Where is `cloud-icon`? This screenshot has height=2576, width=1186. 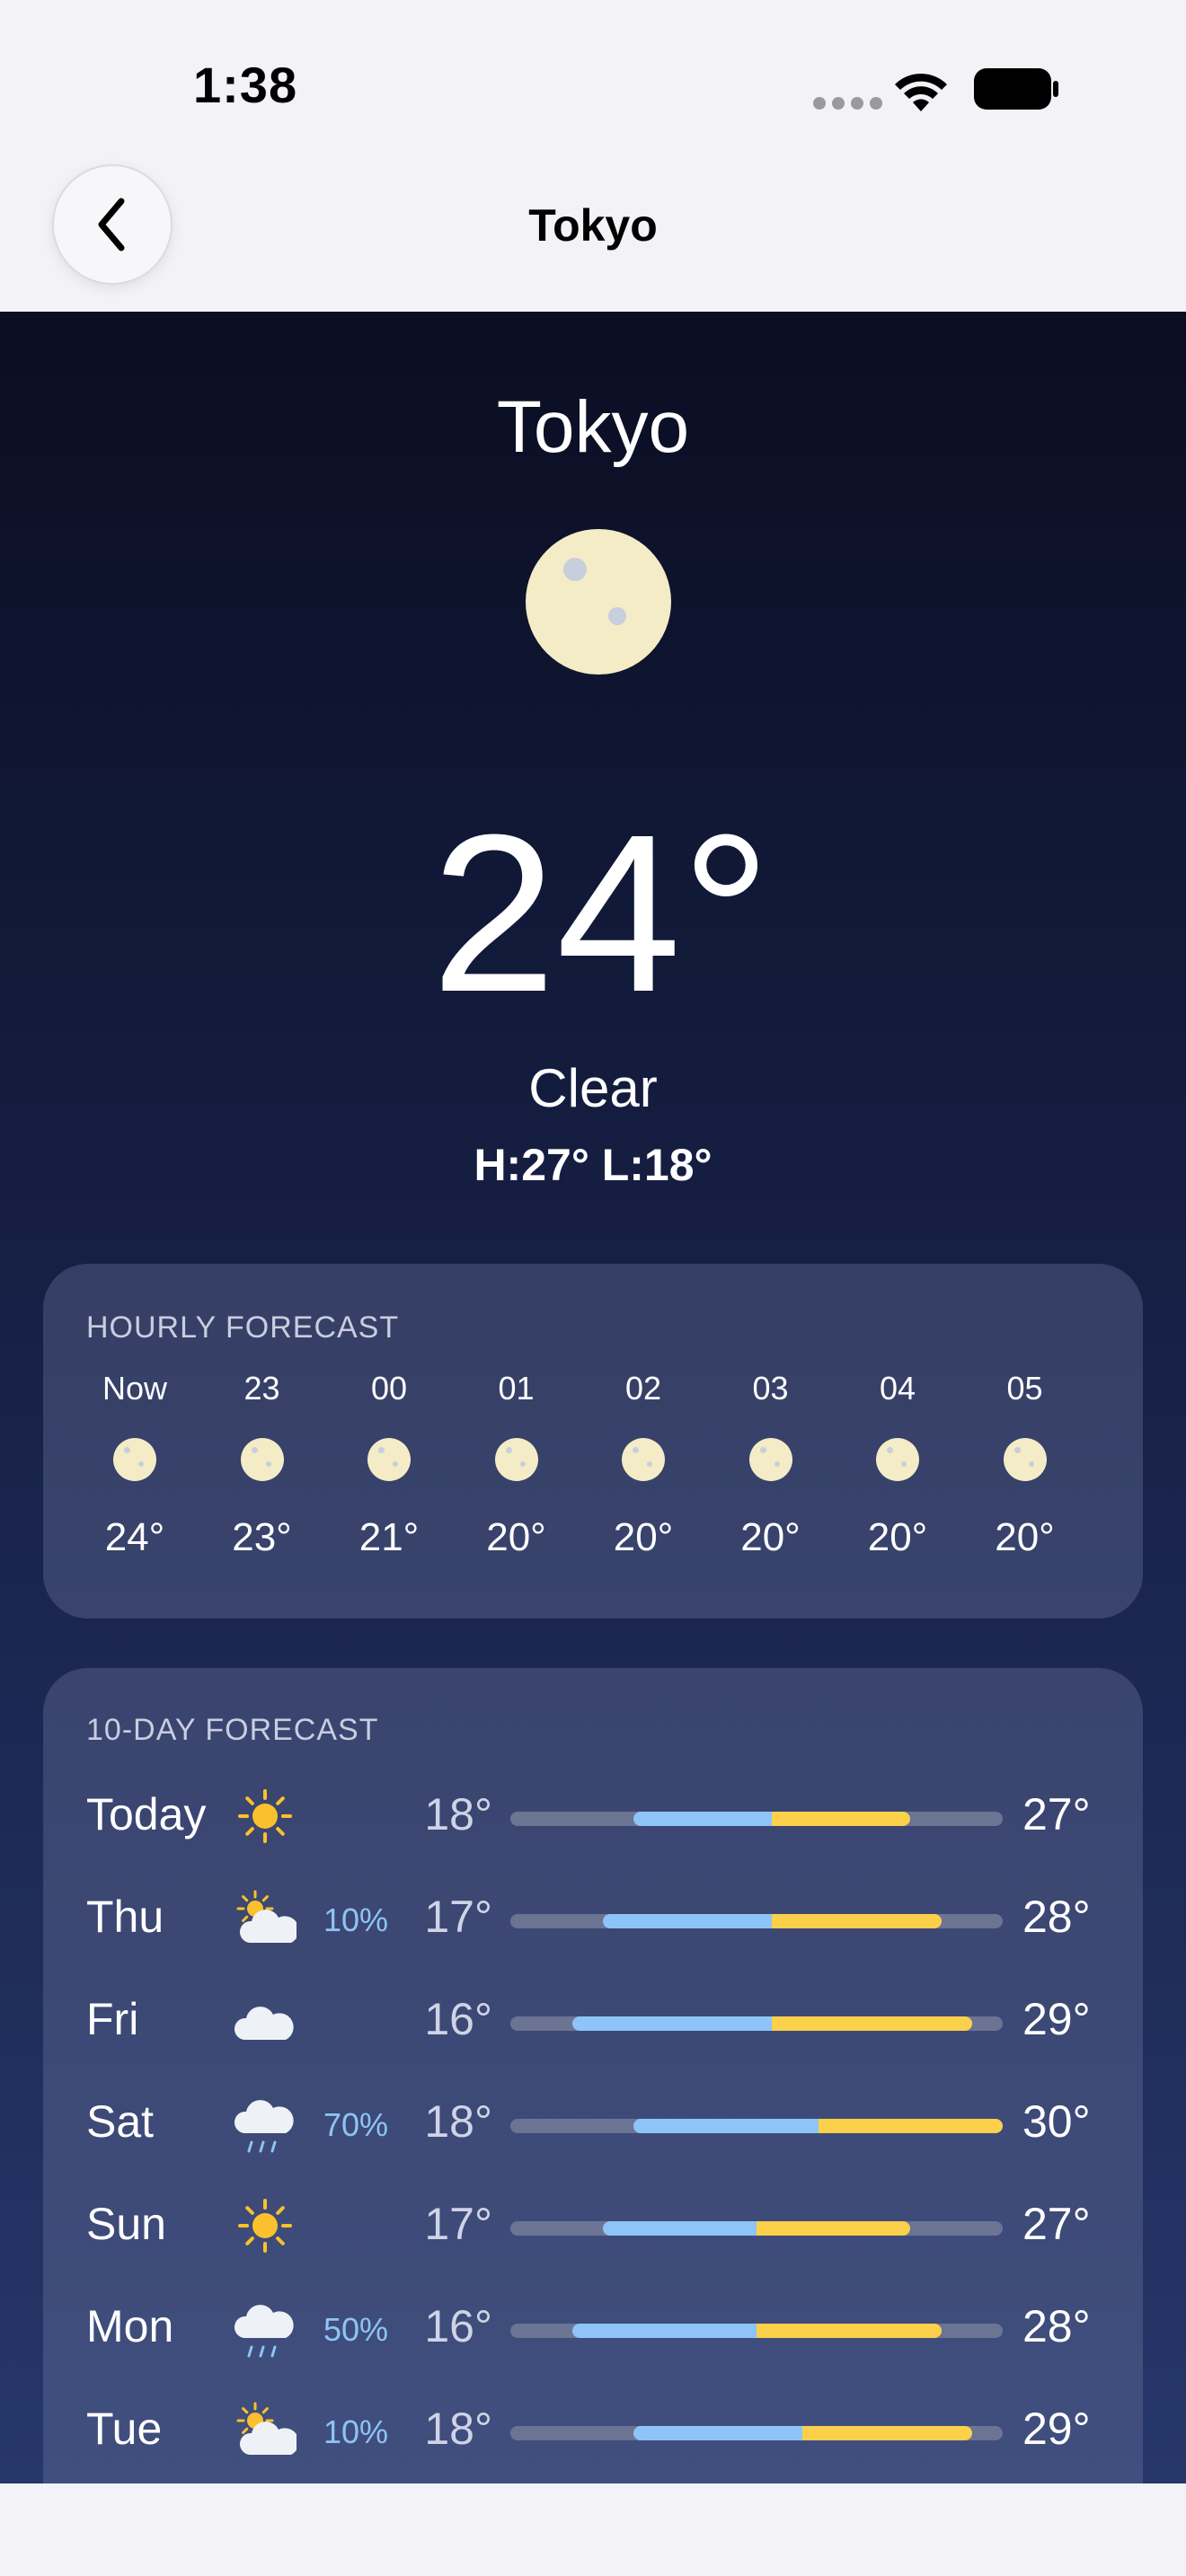
cloud-icon is located at coordinates (265, 2020).